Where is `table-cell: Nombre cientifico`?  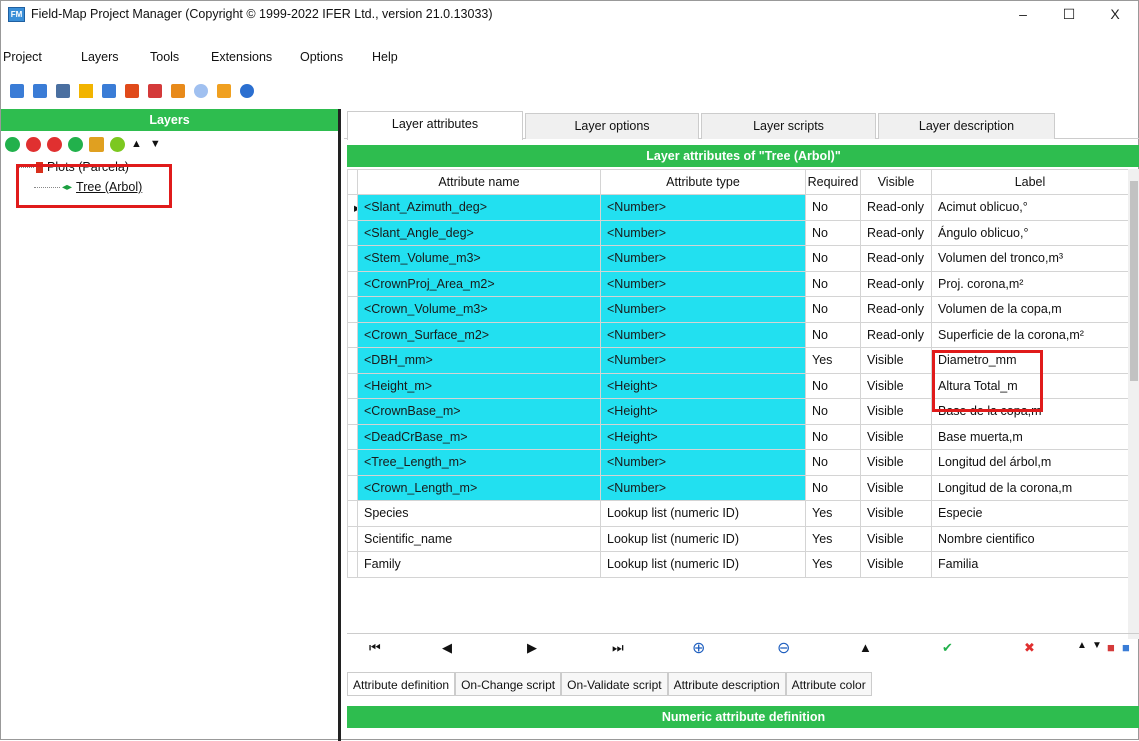 table-cell: Nombre cientifico is located at coordinates (1030, 538).